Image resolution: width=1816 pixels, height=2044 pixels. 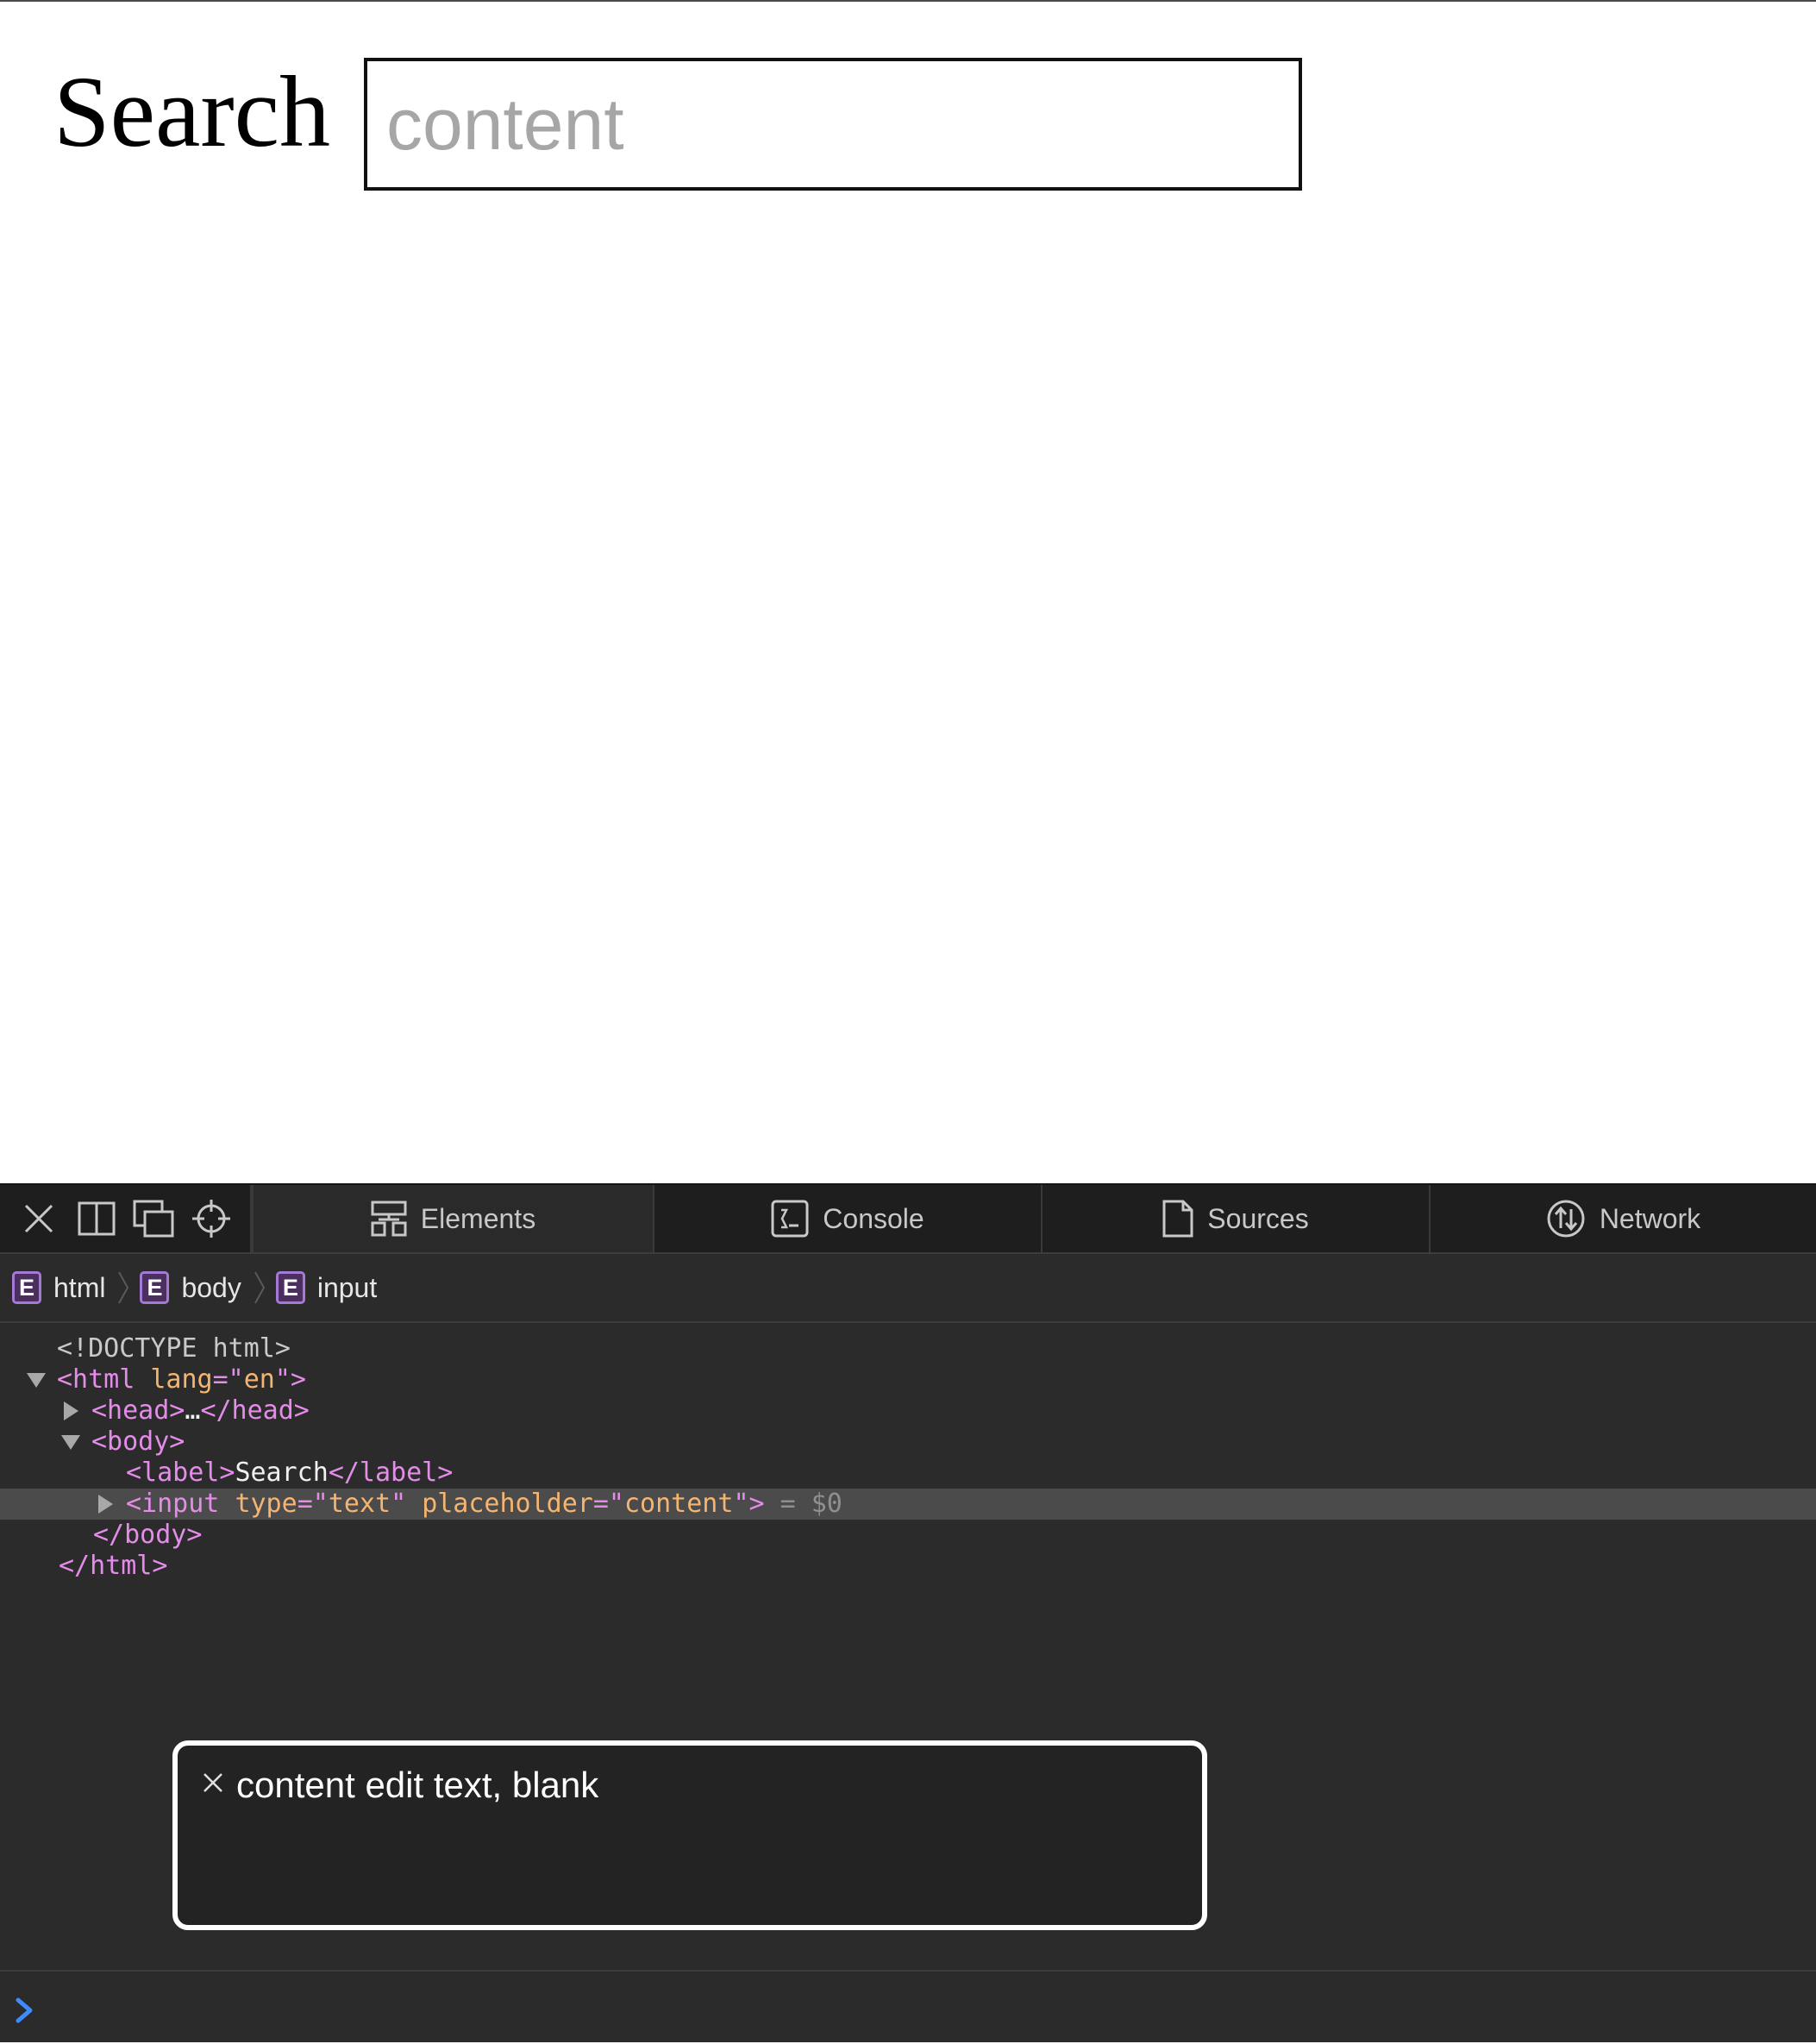 I want to click on tag-text: </label>, so click(x=391, y=1473).